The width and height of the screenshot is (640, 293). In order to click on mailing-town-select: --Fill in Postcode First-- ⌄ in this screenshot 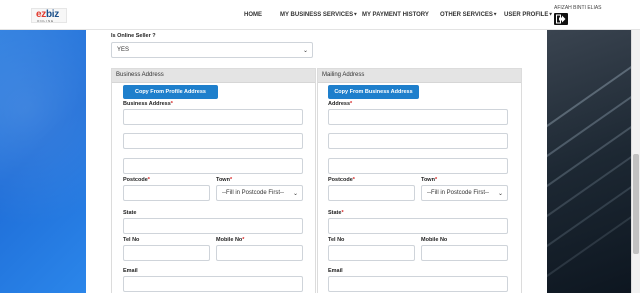, I will do `click(464, 193)`.